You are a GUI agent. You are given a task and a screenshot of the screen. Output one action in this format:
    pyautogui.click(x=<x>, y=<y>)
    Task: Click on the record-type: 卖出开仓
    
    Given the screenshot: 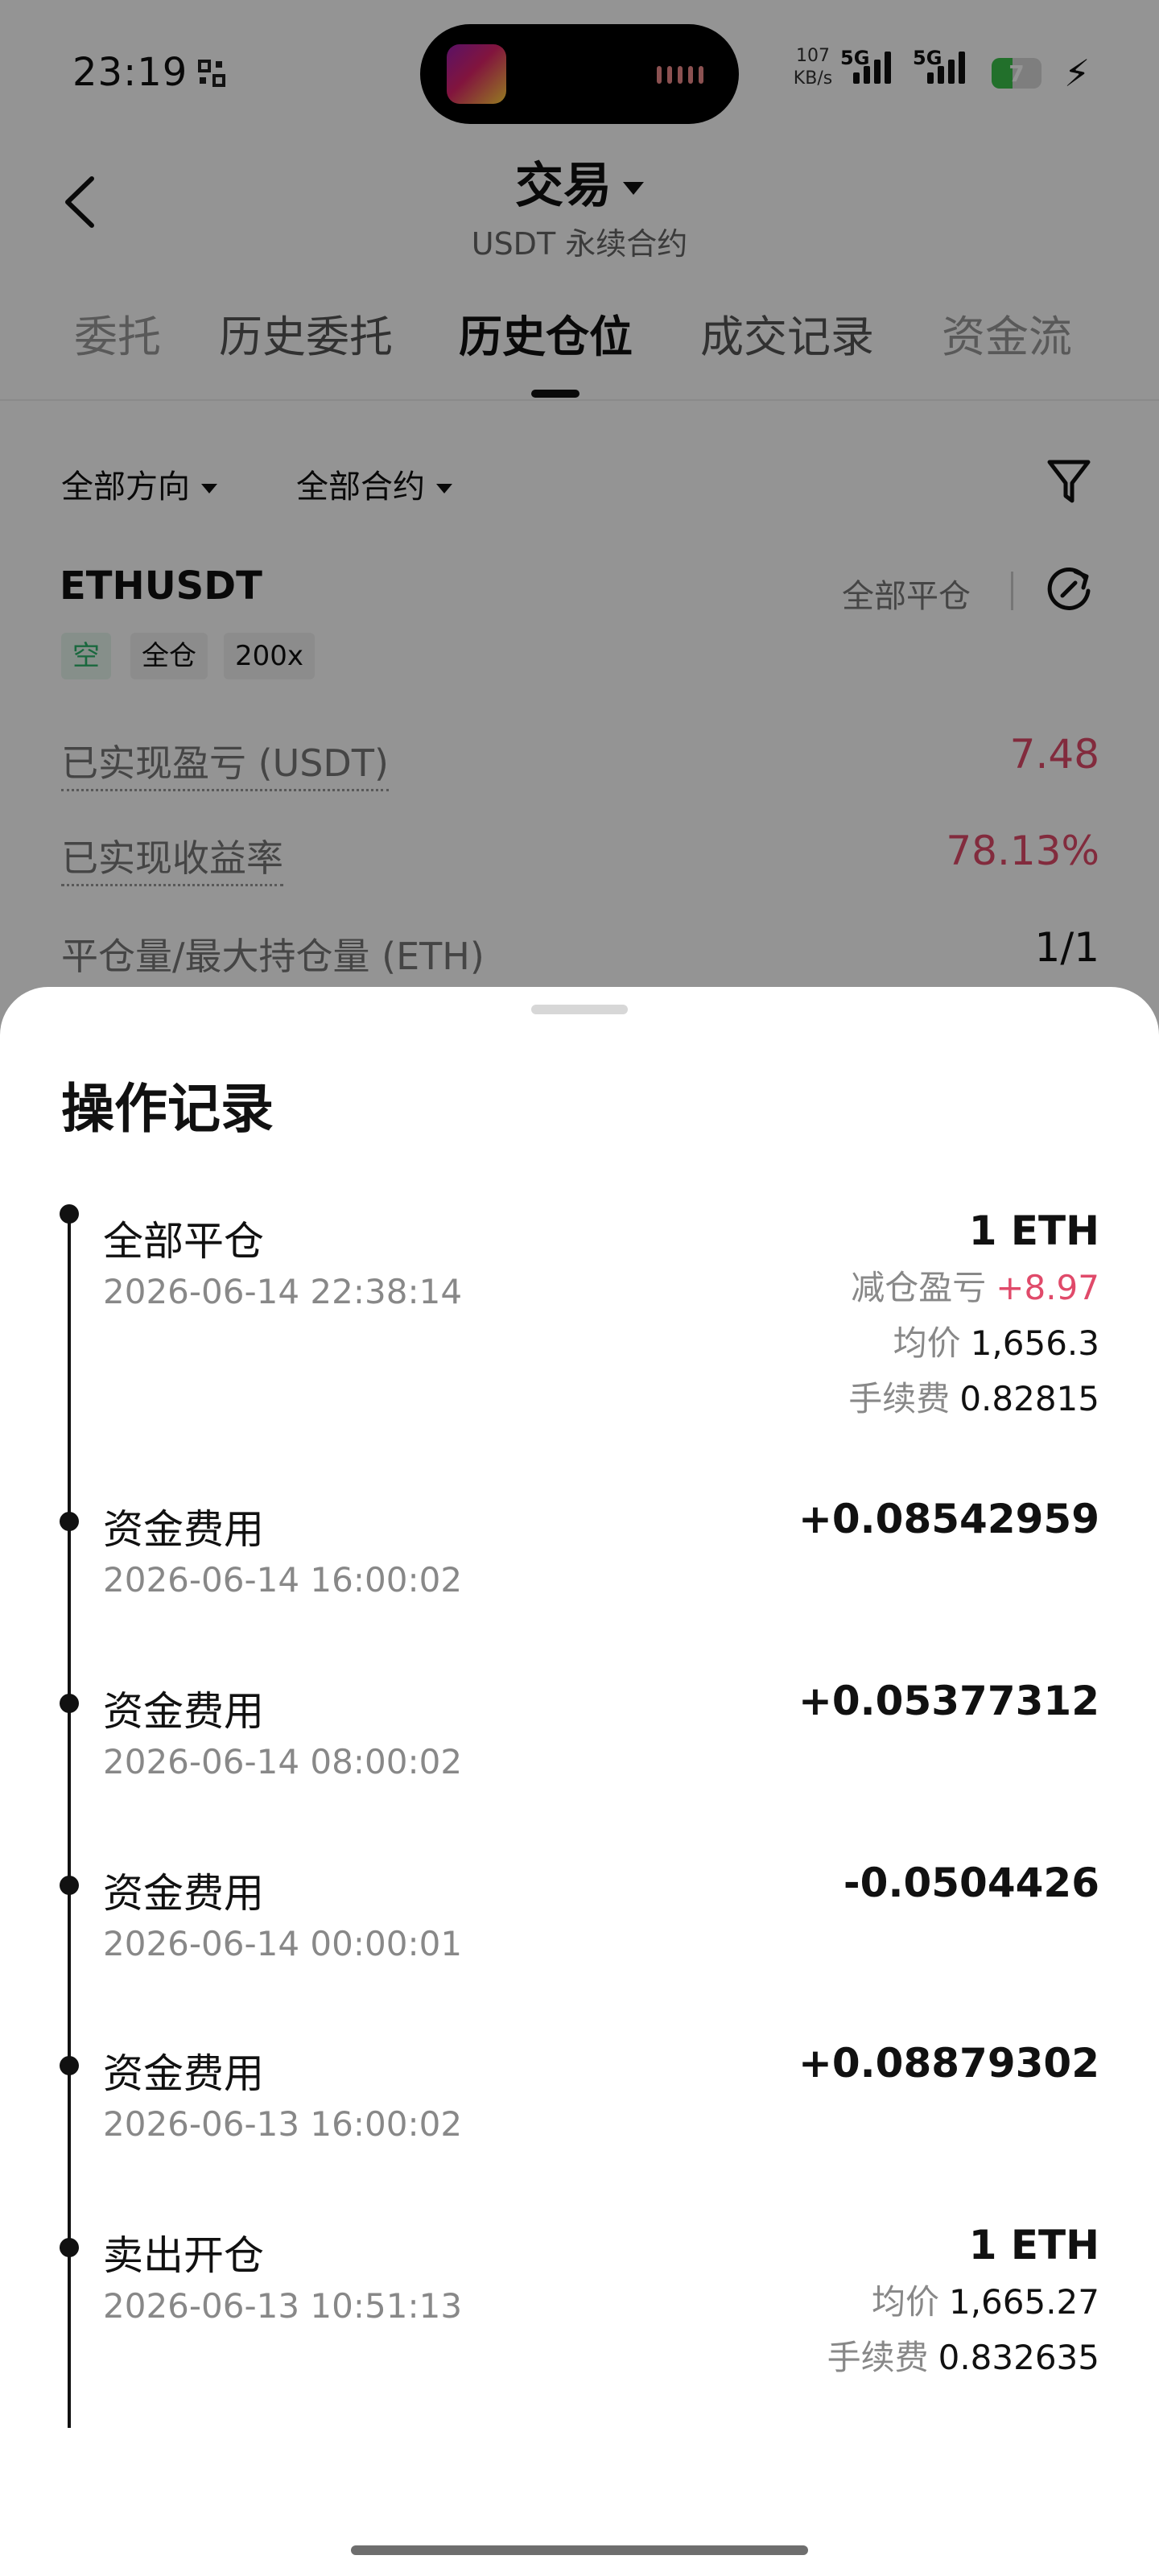 What is the action you would take?
    pyautogui.click(x=183, y=2255)
    